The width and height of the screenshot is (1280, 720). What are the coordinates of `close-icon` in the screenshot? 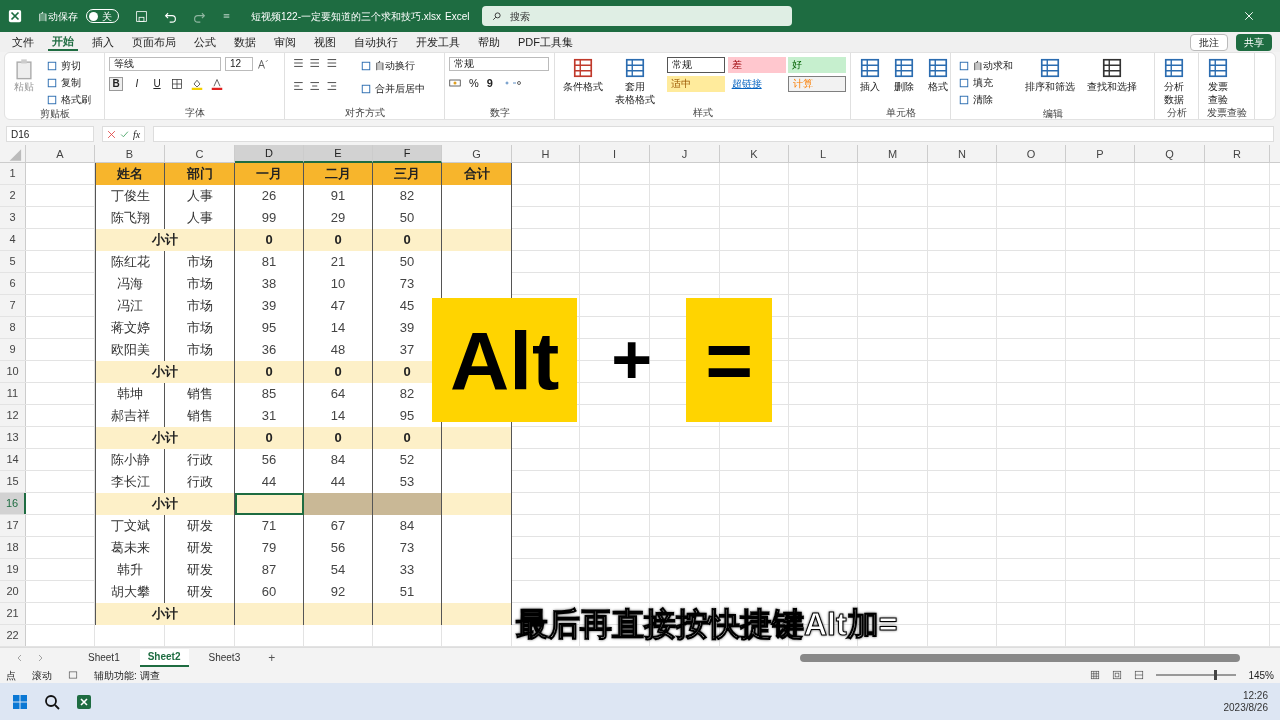 It's located at (1249, 16).